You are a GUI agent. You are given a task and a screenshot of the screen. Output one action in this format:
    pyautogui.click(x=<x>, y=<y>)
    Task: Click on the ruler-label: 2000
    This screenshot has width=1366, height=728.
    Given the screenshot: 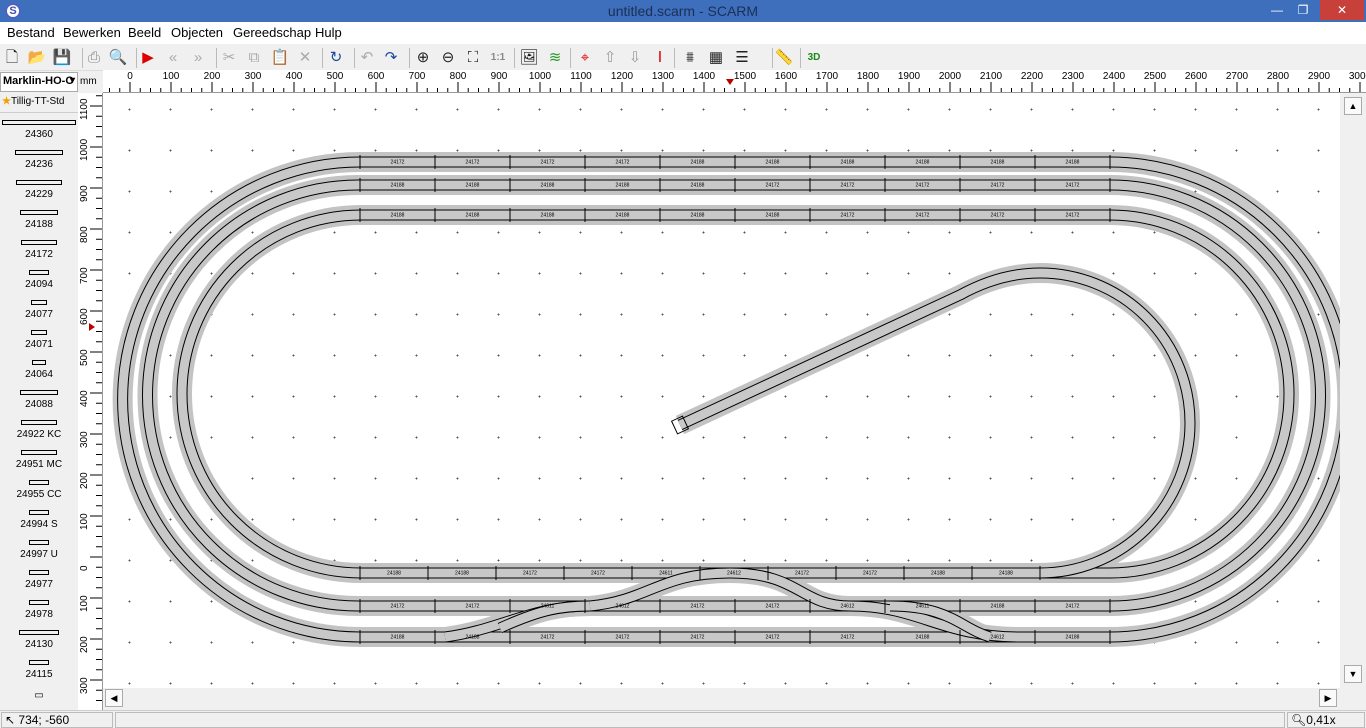 What is the action you would take?
    pyautogui.click(x=950, y=76)
    